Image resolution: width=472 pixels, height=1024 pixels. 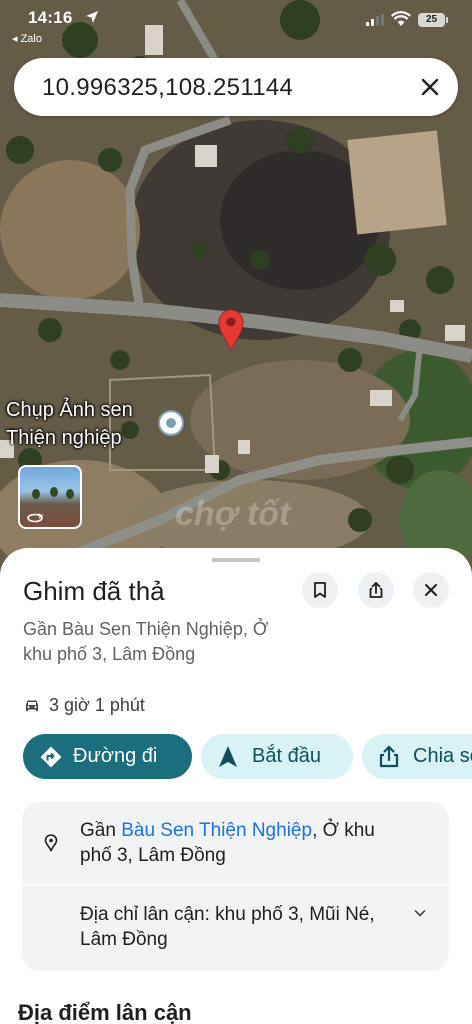 I want to click on search-bar: 10.996325,108.251144, so click(x=236, y=87).